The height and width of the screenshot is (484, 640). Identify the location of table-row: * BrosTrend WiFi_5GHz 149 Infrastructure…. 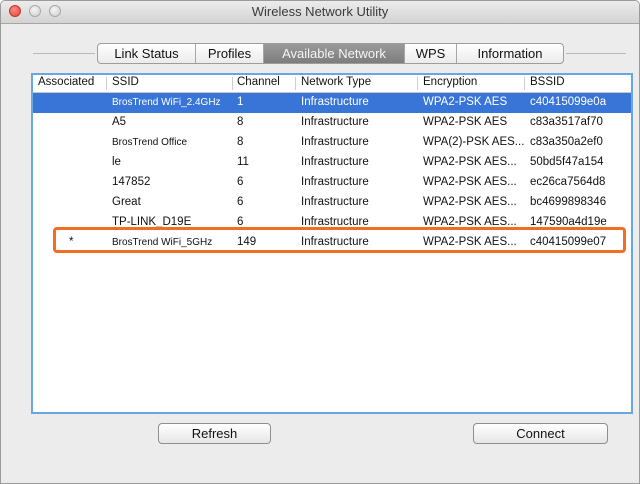
(332, 243).